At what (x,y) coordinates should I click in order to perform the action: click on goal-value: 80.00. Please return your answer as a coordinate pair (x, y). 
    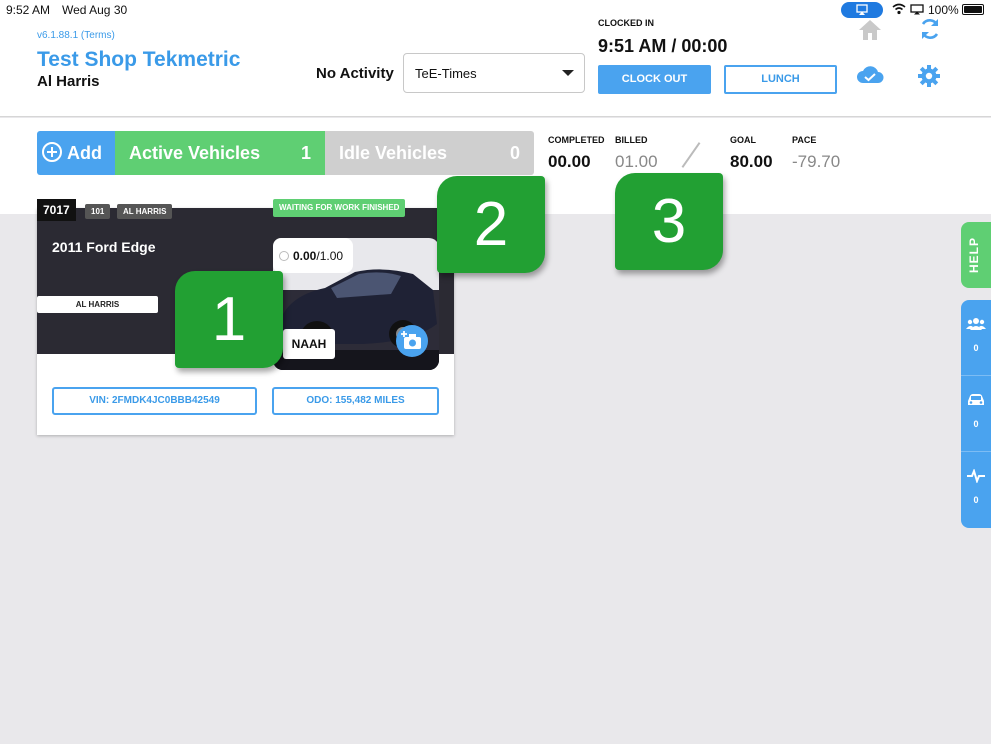
    Looking at the image, I should click on (751, 161).